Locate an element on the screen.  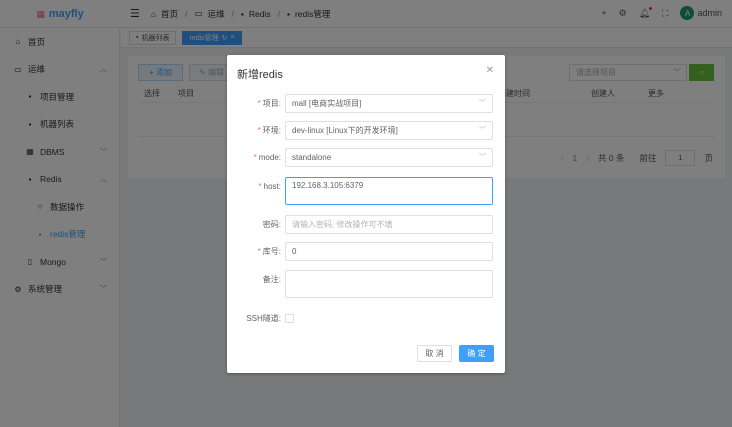
password-input: 请输入密码, 修改操作可不填 is located at coordinates (389, 224).